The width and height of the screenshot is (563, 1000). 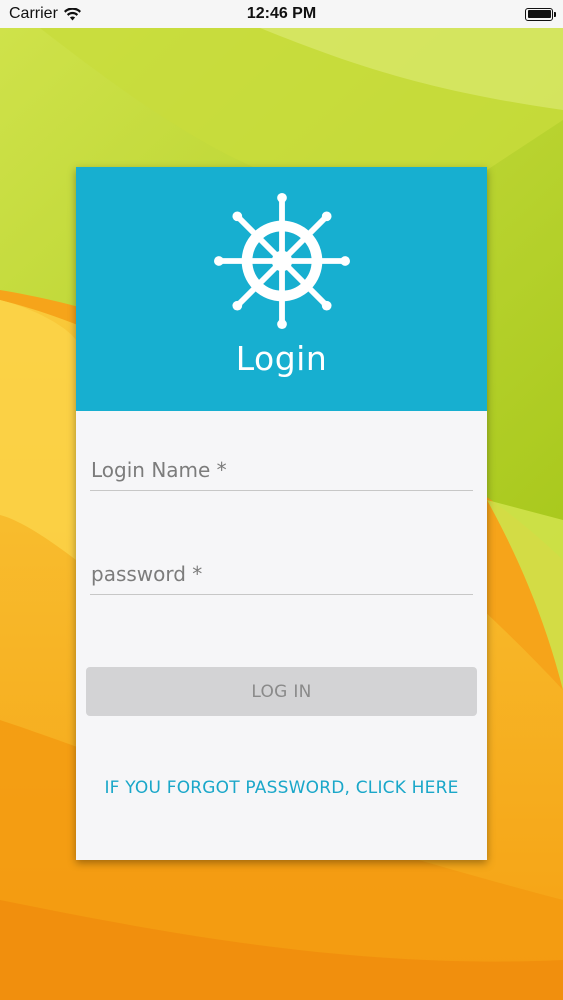 I want to click on login-button: LOG IN, so click(x=281, y=691).